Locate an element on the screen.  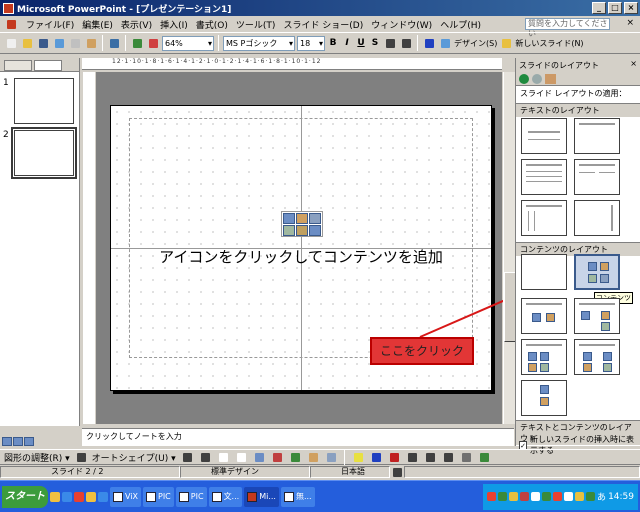
3d-icon is located at coordinates (484, 457).